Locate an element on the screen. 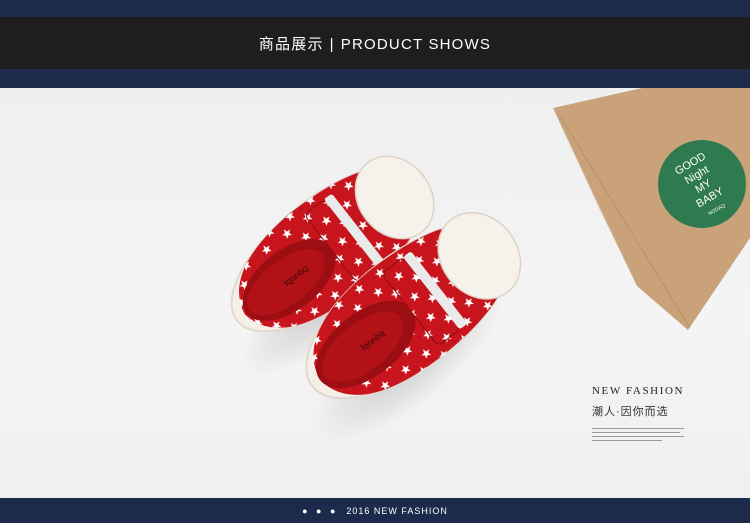 Image resolution: width=750 pixels, height=523 pixels. footer-text: 2016 NEW FASHION is located at coordinates (397, 510).